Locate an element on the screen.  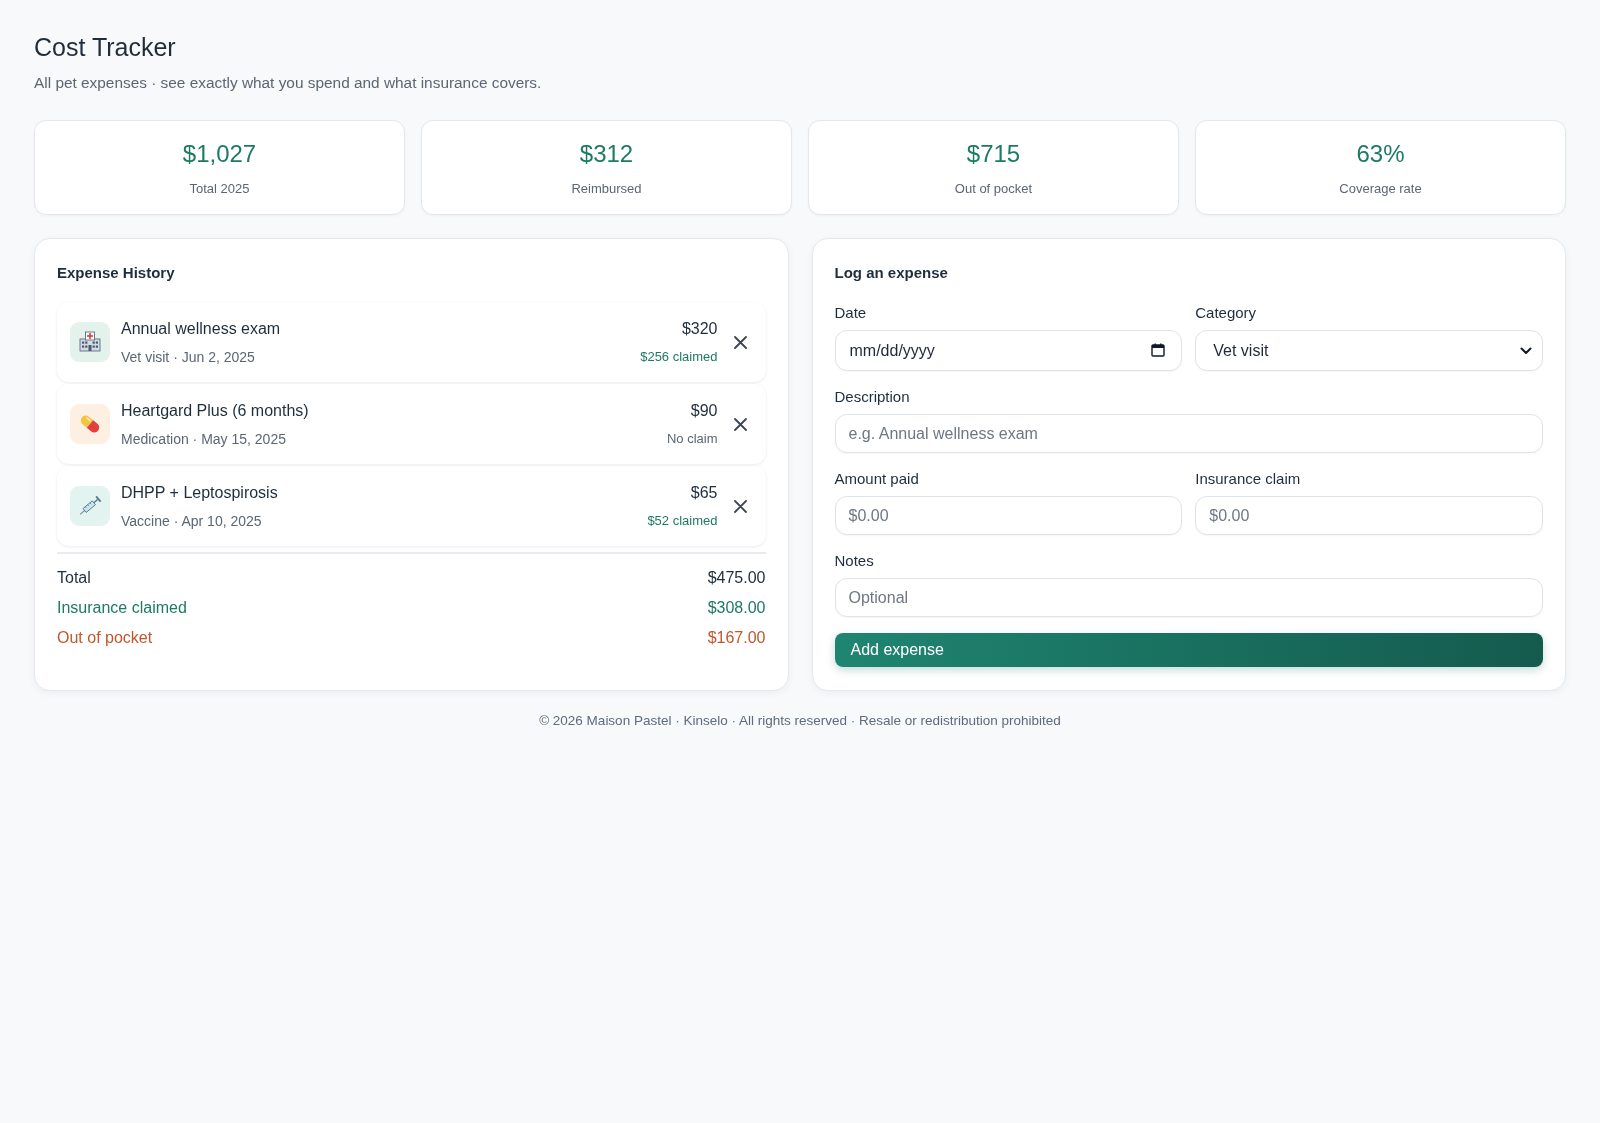
text-input: Optional is located at coordinates (1188, 597).